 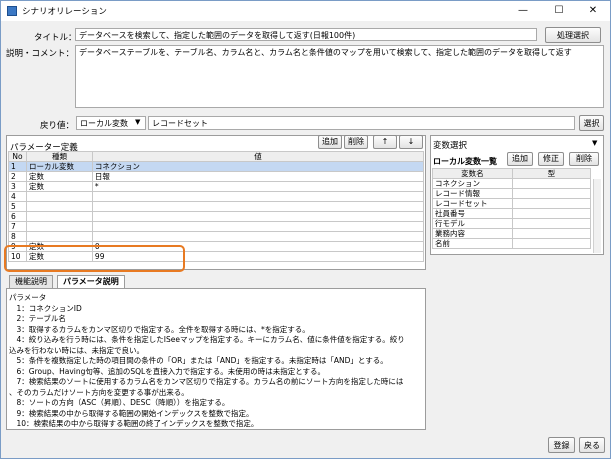 I want to click on back-button: 戻る, so click(x=592, y=445).